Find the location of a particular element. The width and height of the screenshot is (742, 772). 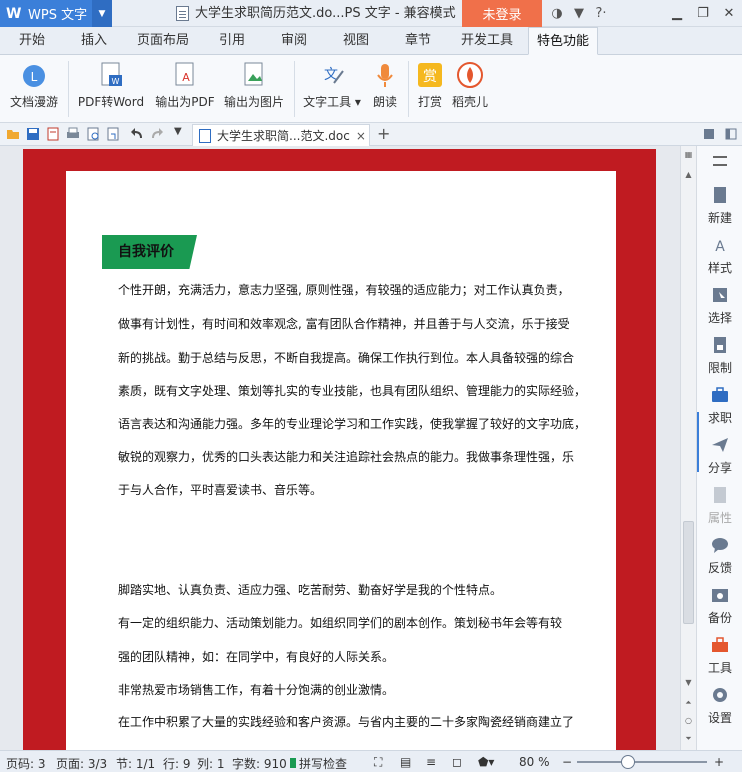

tab-start: 开始 is located at coordinates (32, 41).